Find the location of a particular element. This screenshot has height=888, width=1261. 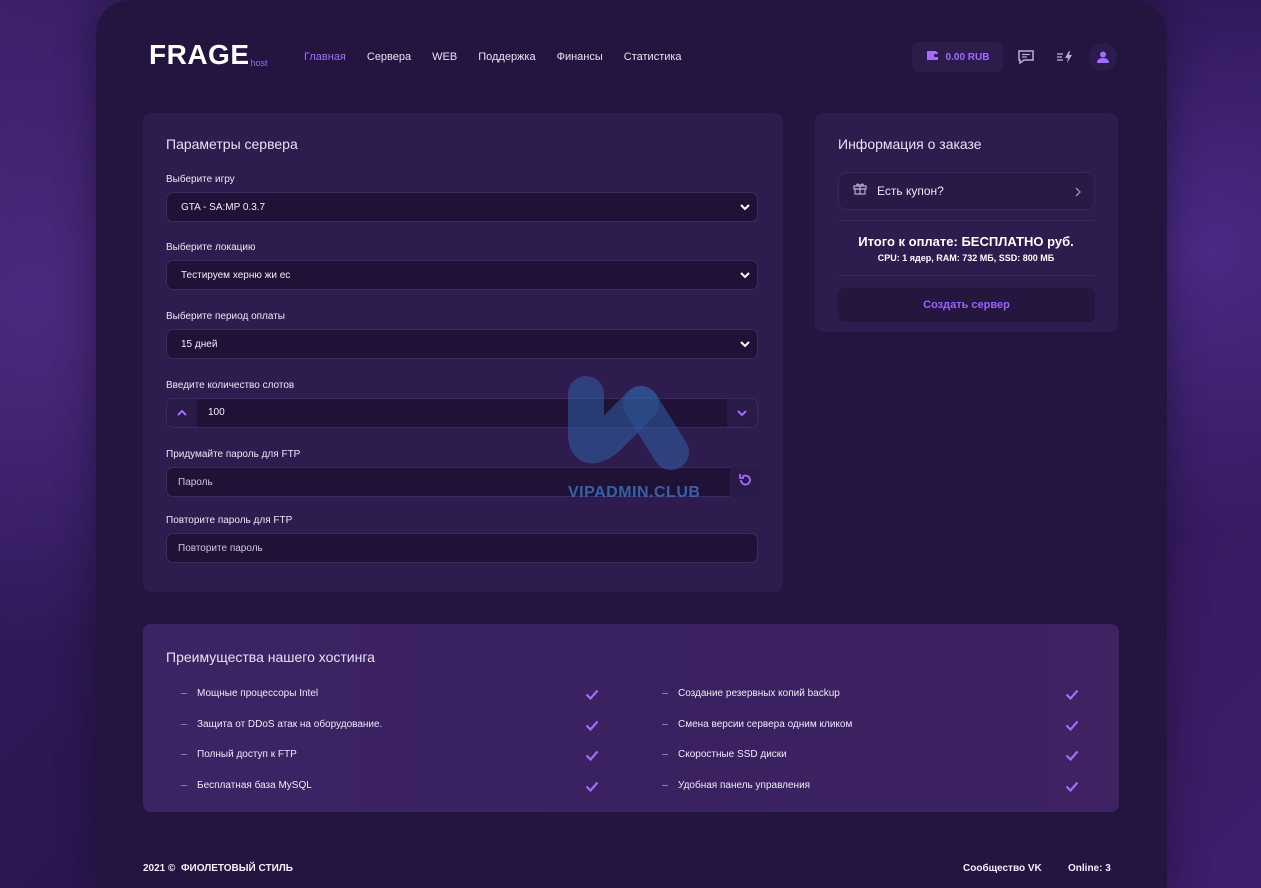

refresh-icon is located at coordinates (745, 482).